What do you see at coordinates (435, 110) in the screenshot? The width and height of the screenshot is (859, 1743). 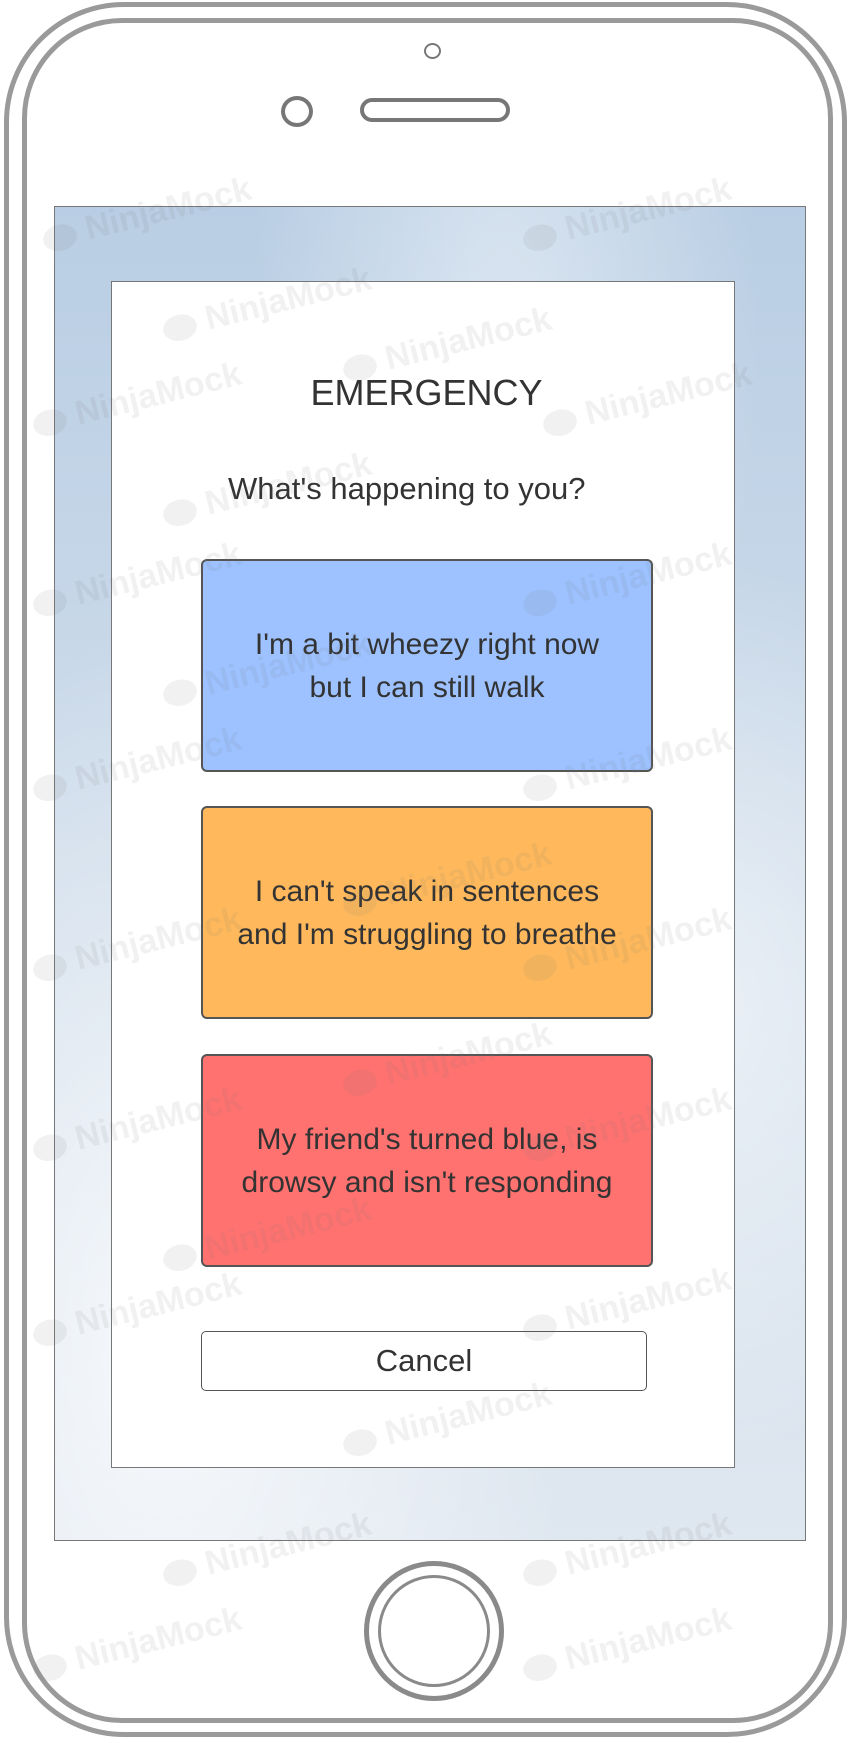 I see `earpiece-speaker-icon` at bounding box center [435, 110].